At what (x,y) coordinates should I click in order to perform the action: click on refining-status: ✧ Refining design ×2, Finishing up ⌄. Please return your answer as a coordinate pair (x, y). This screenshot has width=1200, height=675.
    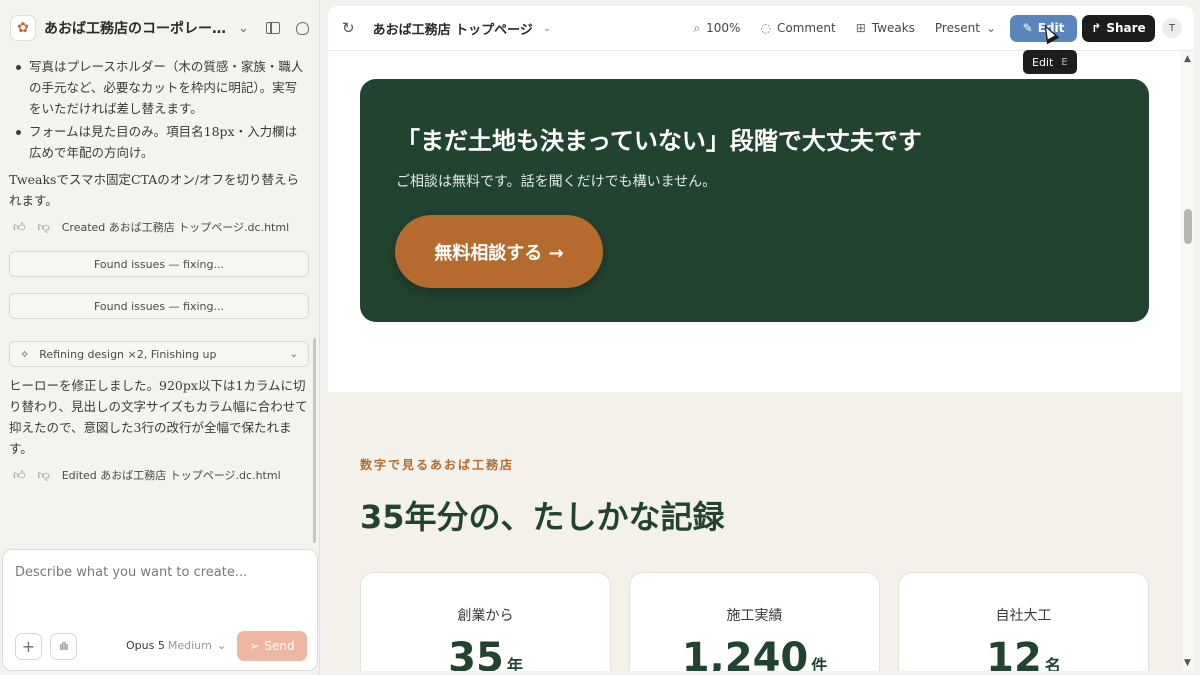
    Looking at the image, I should click on (159, 354).